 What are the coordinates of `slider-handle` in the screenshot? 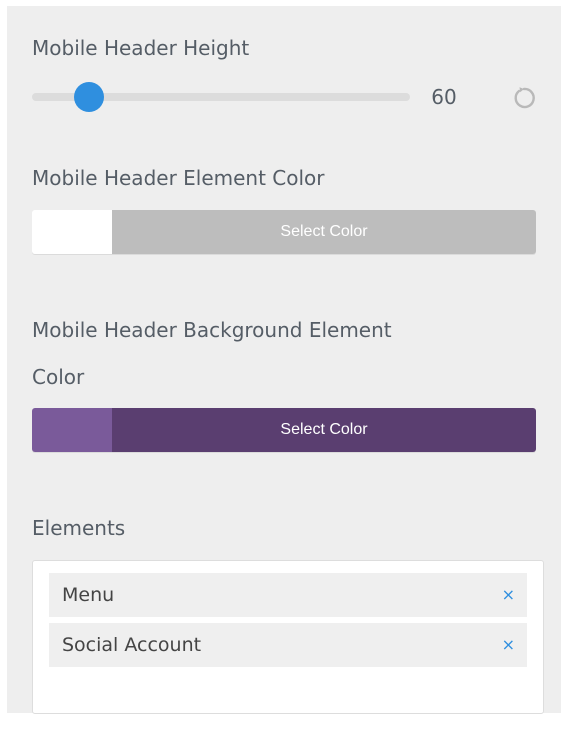 It's located at (88, 97).